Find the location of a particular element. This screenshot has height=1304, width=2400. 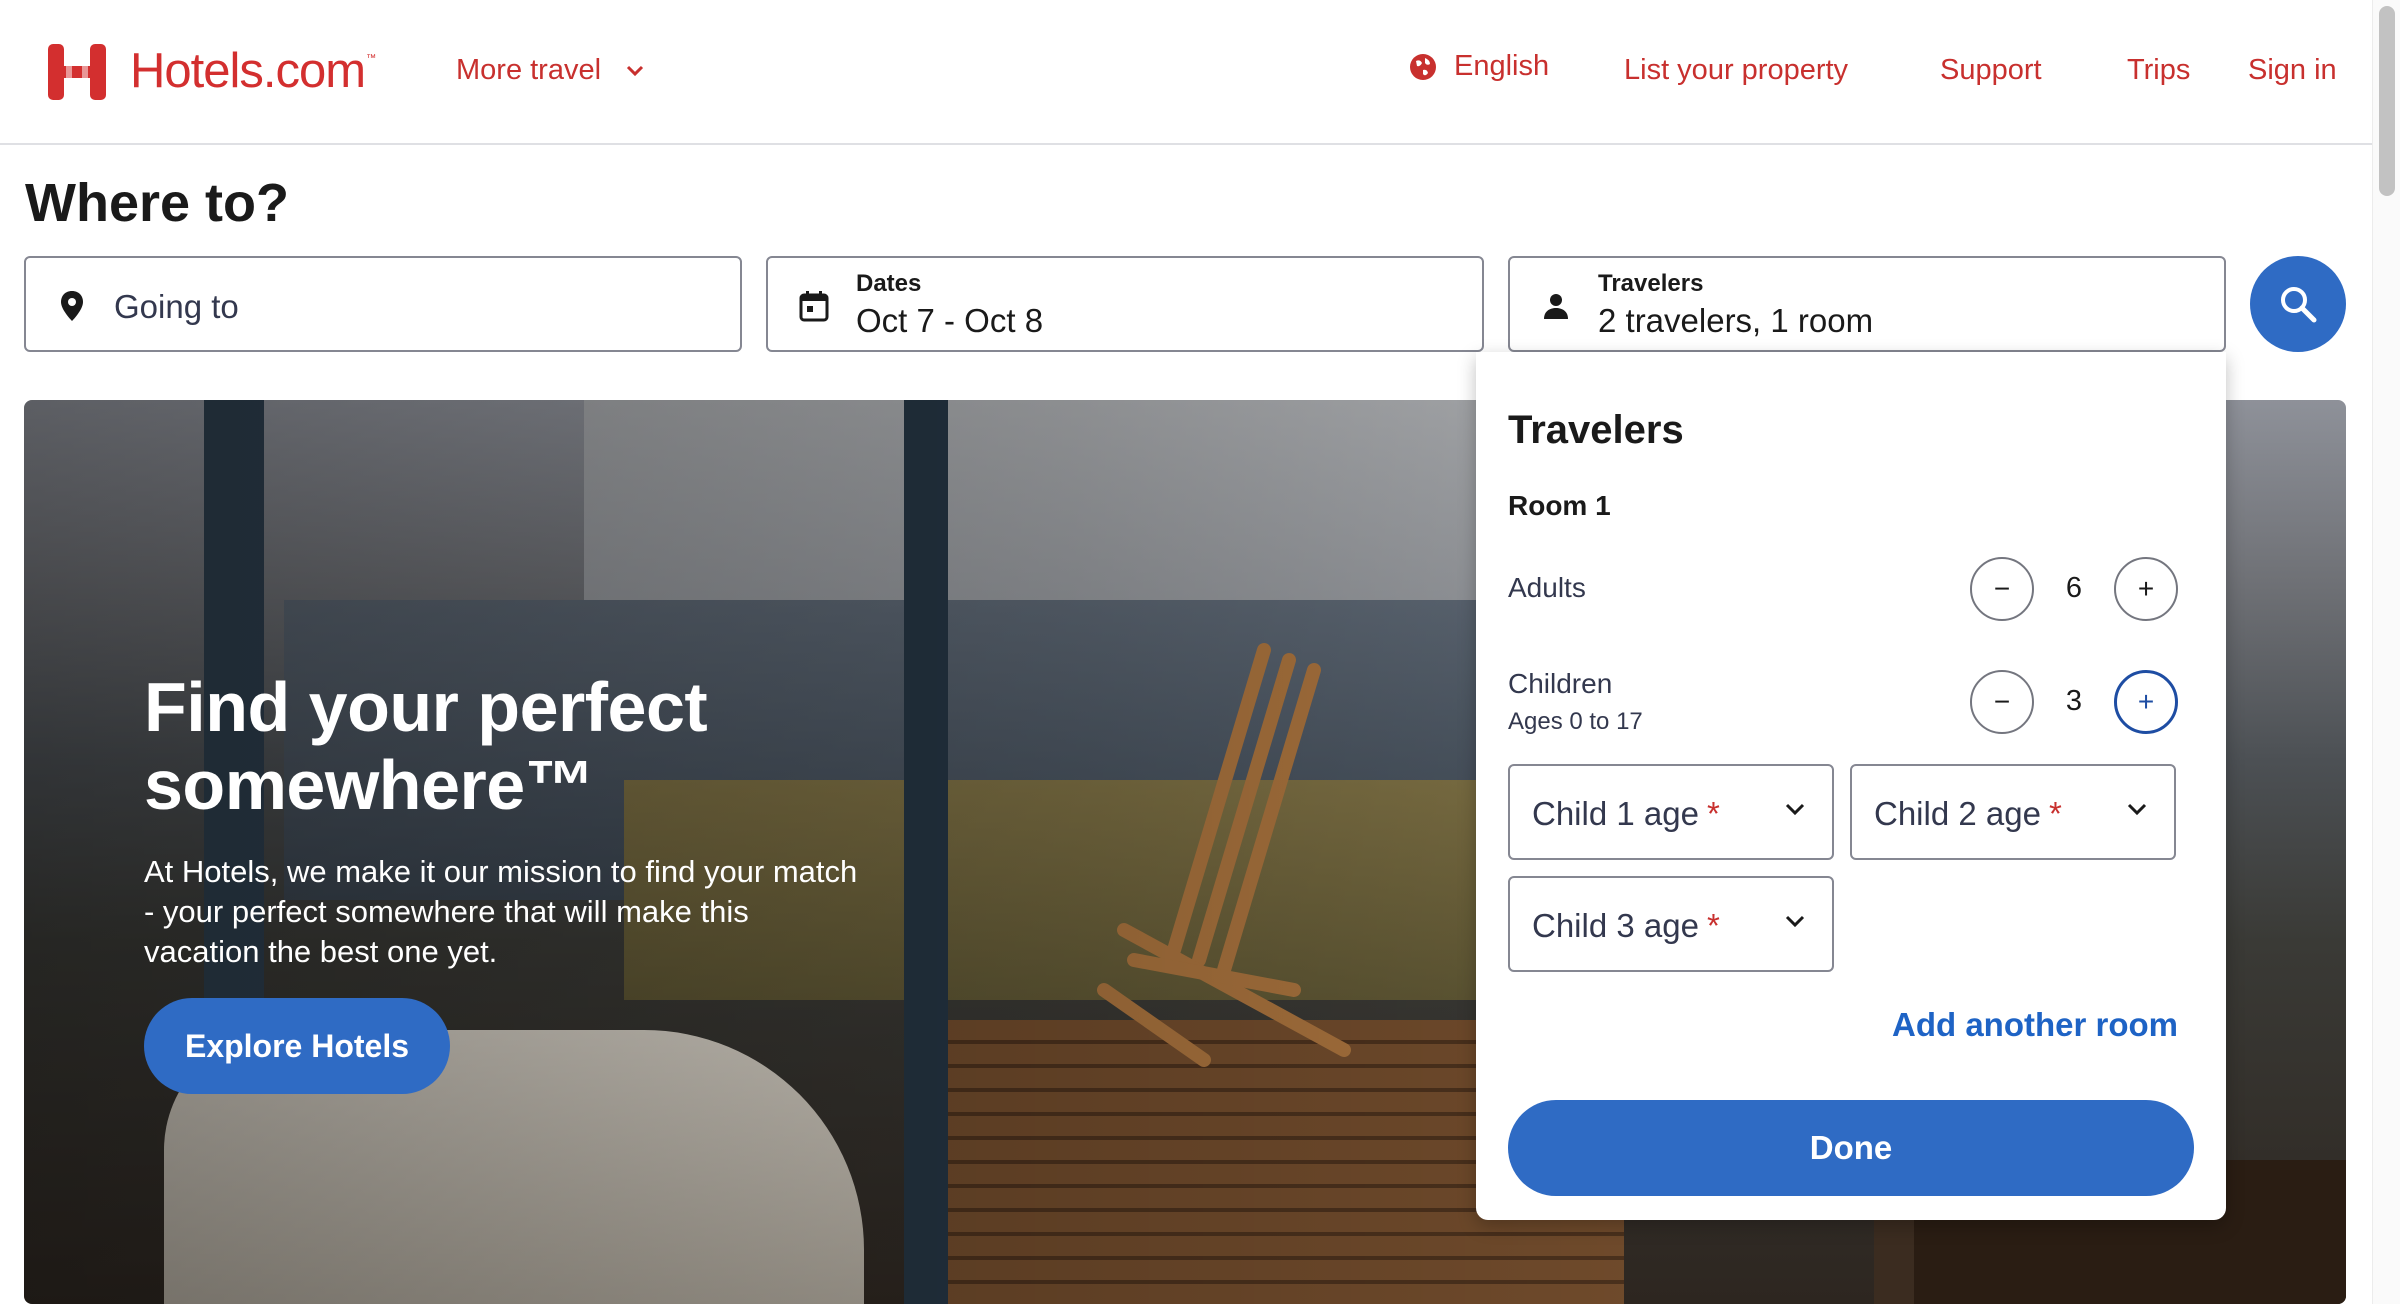

adults-label: Adults is located at coordinates (1547, 587).